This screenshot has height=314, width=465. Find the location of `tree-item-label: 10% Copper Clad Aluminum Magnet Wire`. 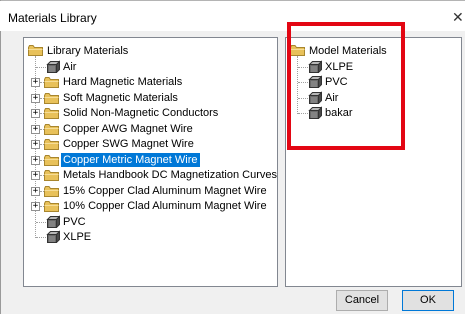

tree-item-label: 10% Copper Clad Aluminum Magnet Wire is located at coordinates (165, 206).